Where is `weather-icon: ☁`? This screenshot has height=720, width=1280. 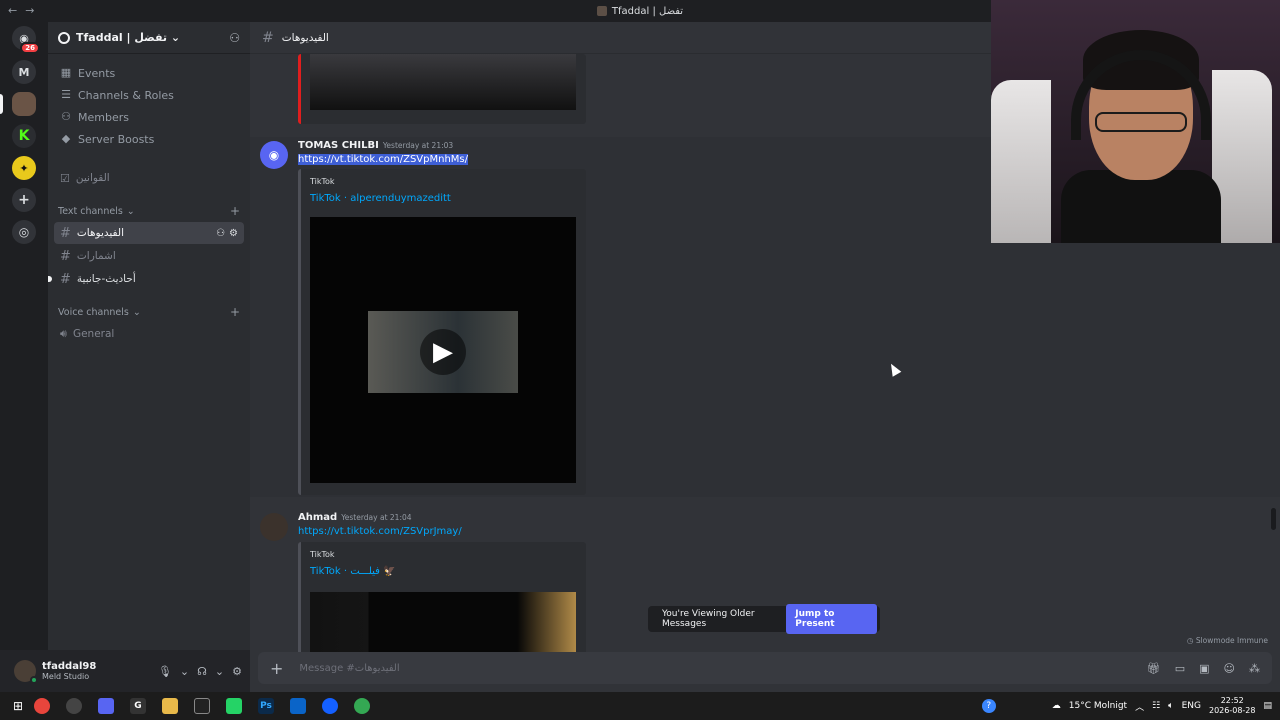 weather-icon: ☁ is located at coordinates (1056, 706).